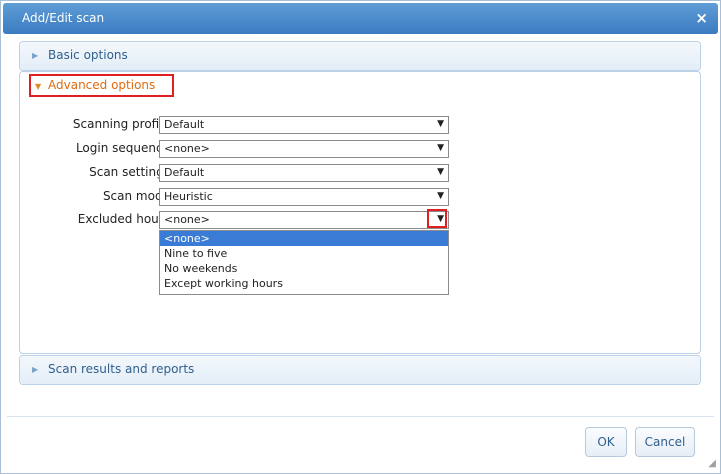 This screenshot has width=721, height=474. What do you see at coordinates (187, 219) in the screenshot?
I see `excluded-hours-value: <none>` at bounding box center [187, 219].